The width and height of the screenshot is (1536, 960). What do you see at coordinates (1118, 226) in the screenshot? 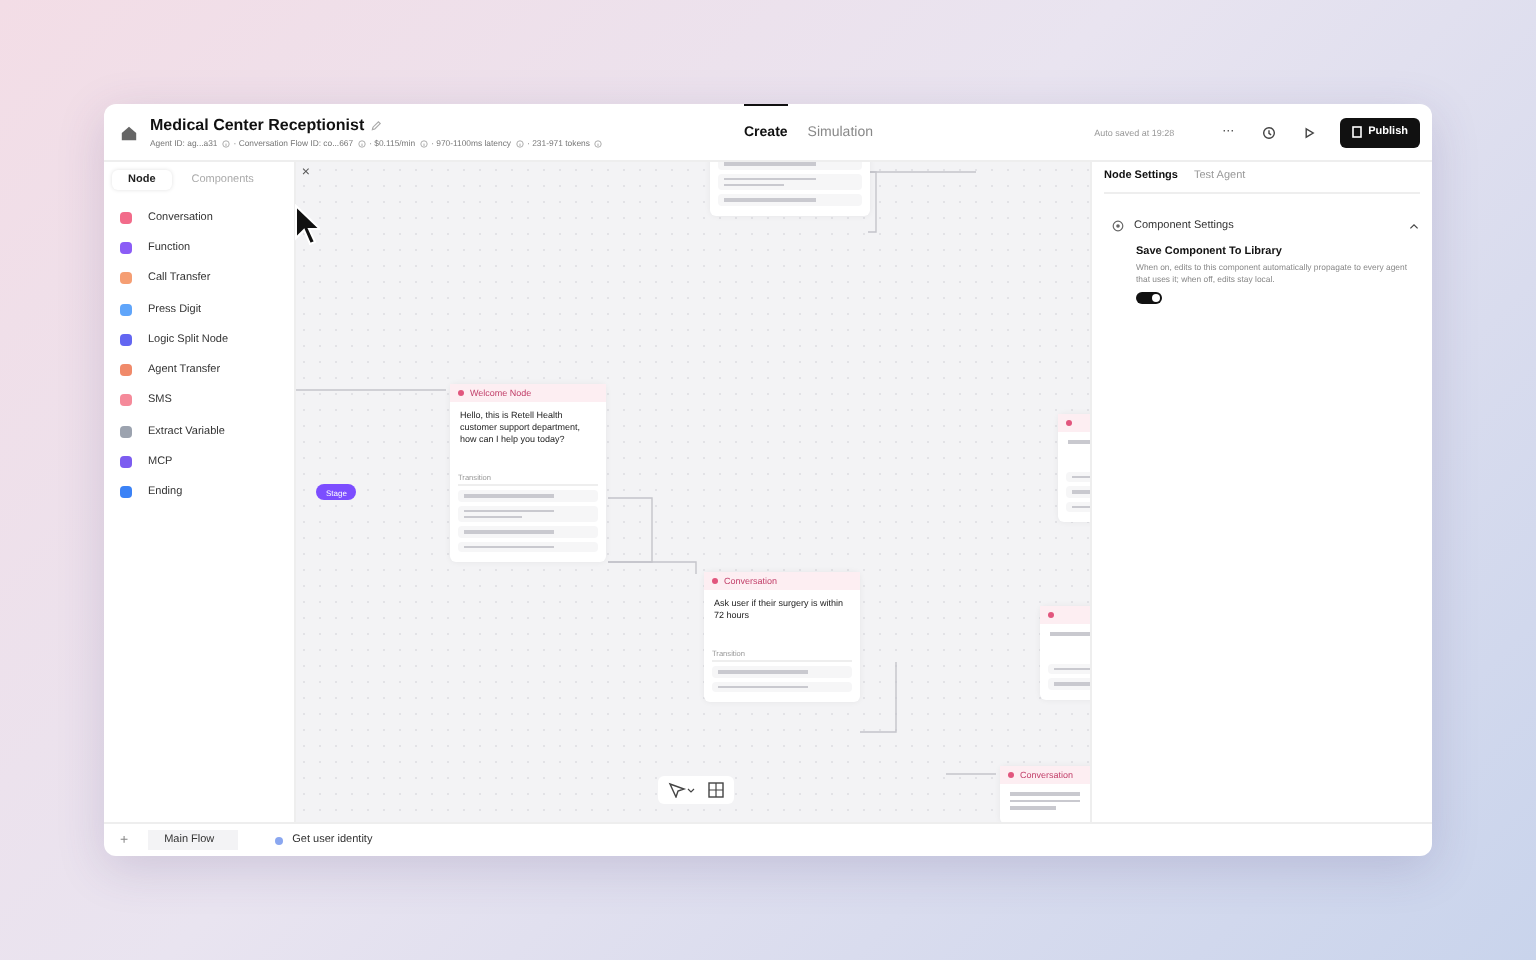
I see `component-icon` at bounding box center [1118, 226].